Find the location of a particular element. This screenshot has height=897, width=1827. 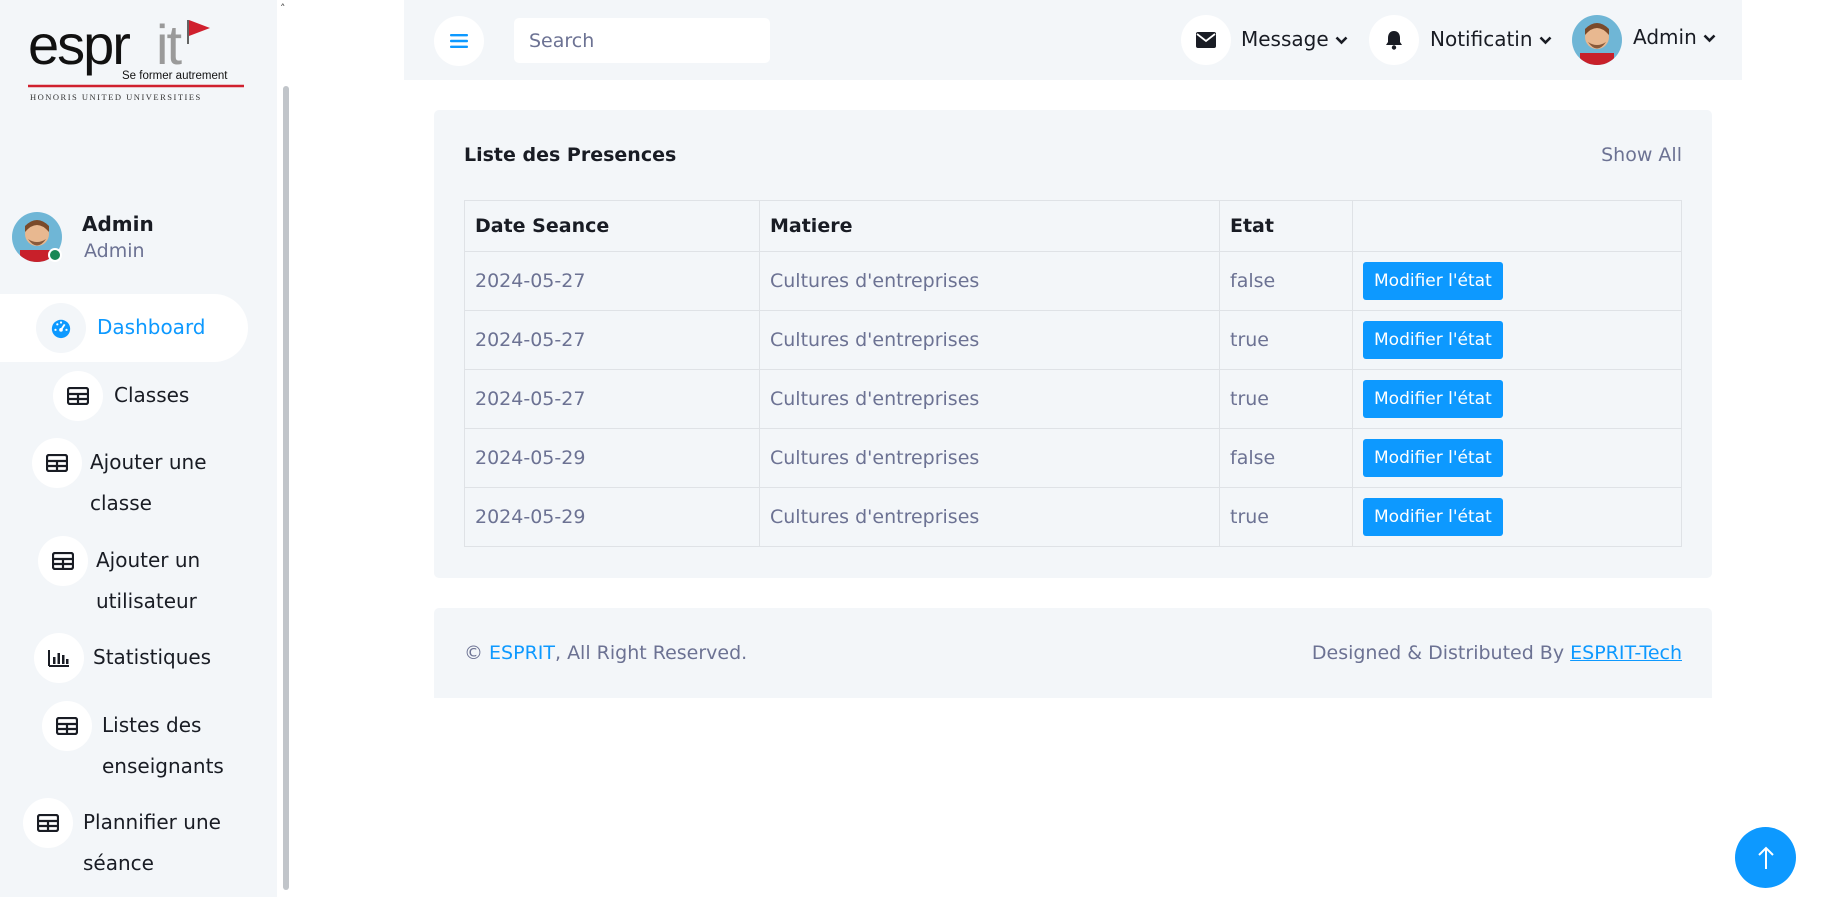

svg-text: Se former autrement is located at coordinates (175, 76).